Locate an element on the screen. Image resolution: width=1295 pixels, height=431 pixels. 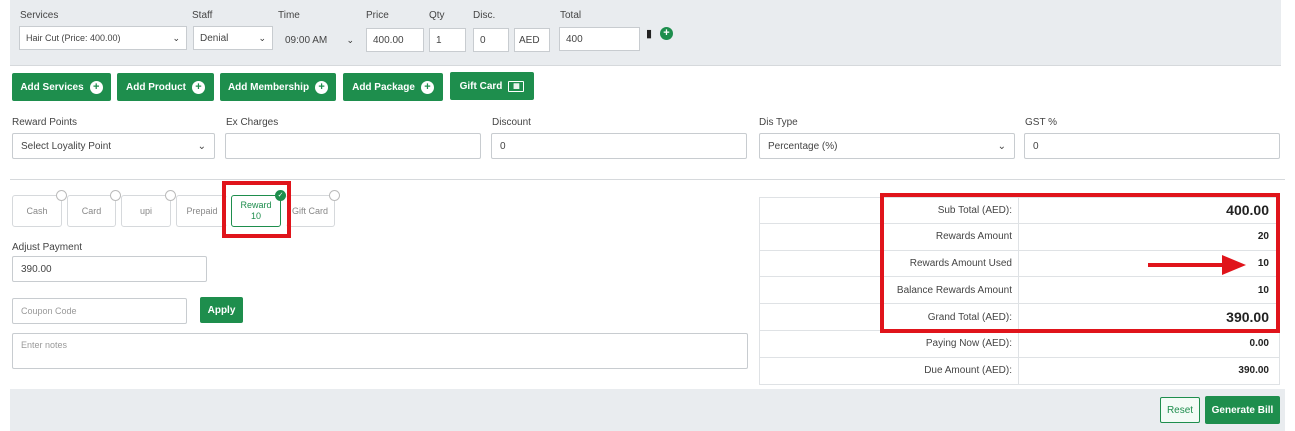
staff-select-value: Denial is located at coordinates (214, 38).